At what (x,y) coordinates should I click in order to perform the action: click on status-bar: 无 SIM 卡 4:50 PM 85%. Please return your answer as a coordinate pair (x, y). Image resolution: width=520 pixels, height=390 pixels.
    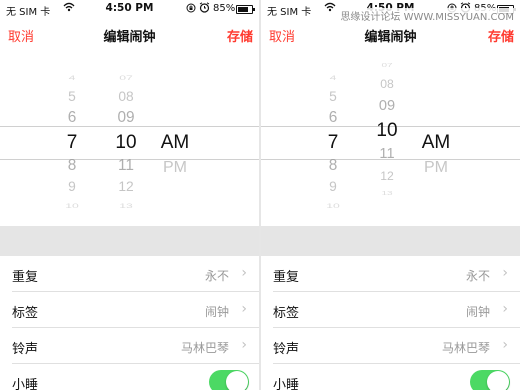
    Looking at the image, I should click on (129, 9).